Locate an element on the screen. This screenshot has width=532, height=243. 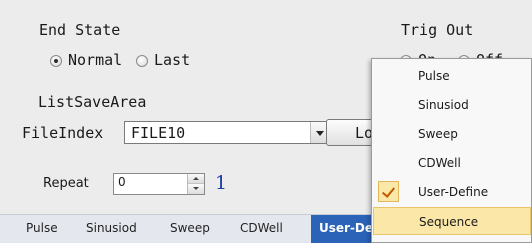
spin-buttons is located at coordinates (195, 184).